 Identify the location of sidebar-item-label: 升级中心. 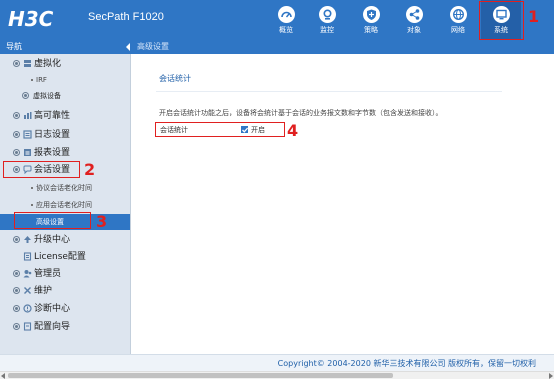
(52, 240).